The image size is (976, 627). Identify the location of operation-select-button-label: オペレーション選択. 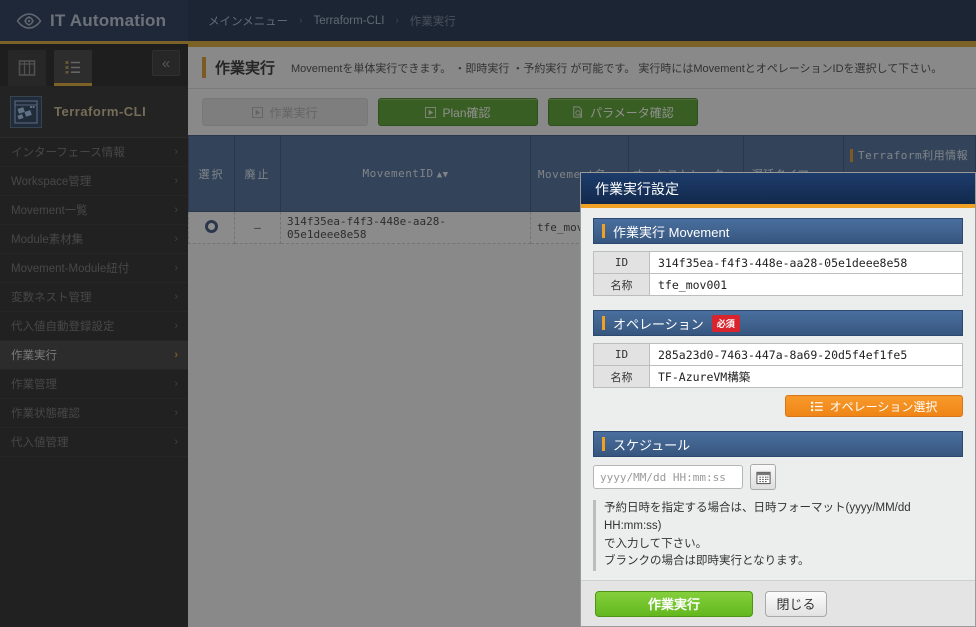
(883, 406).